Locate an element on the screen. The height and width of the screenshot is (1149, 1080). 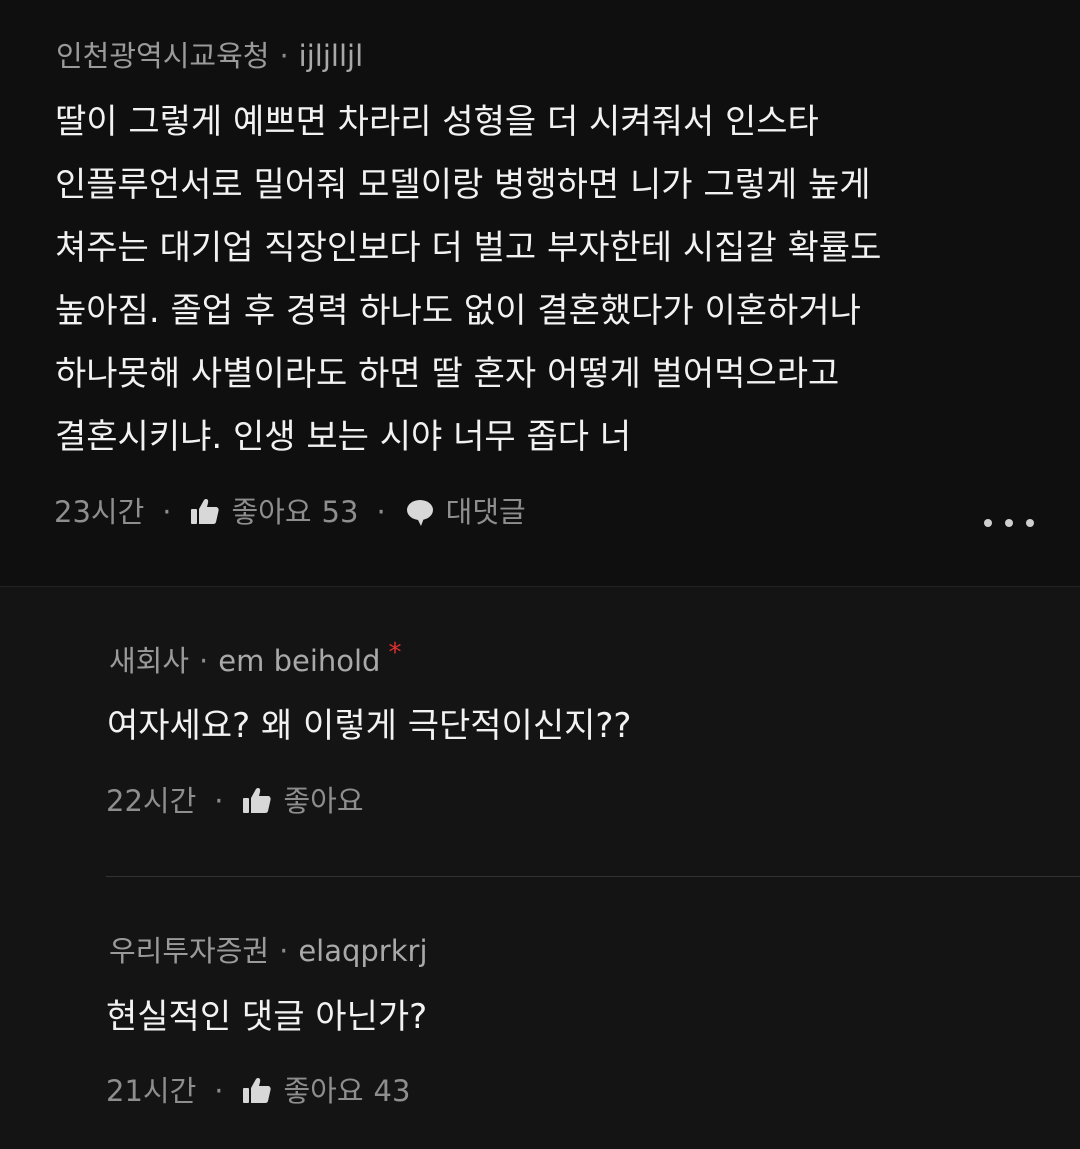
author-badge: * is located at coordinates (395, 653).